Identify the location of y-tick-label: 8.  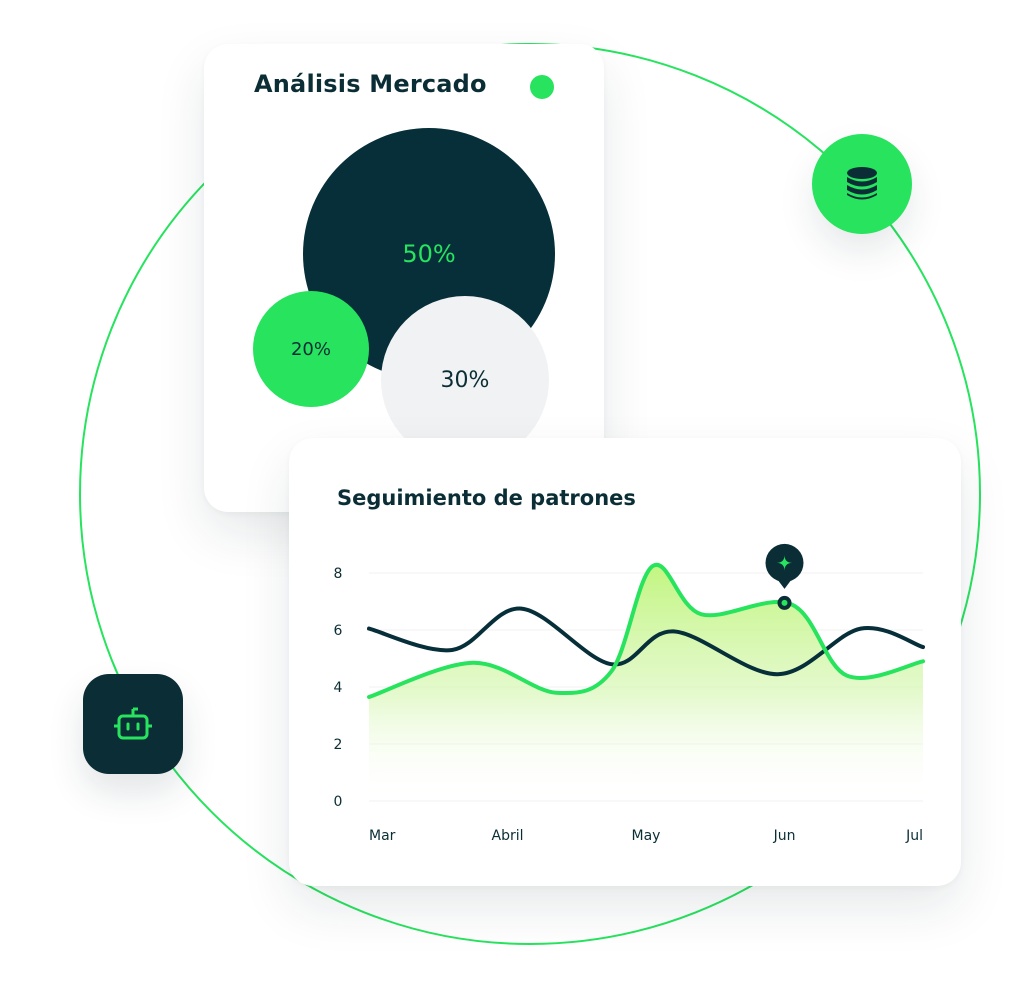
(338, 574).